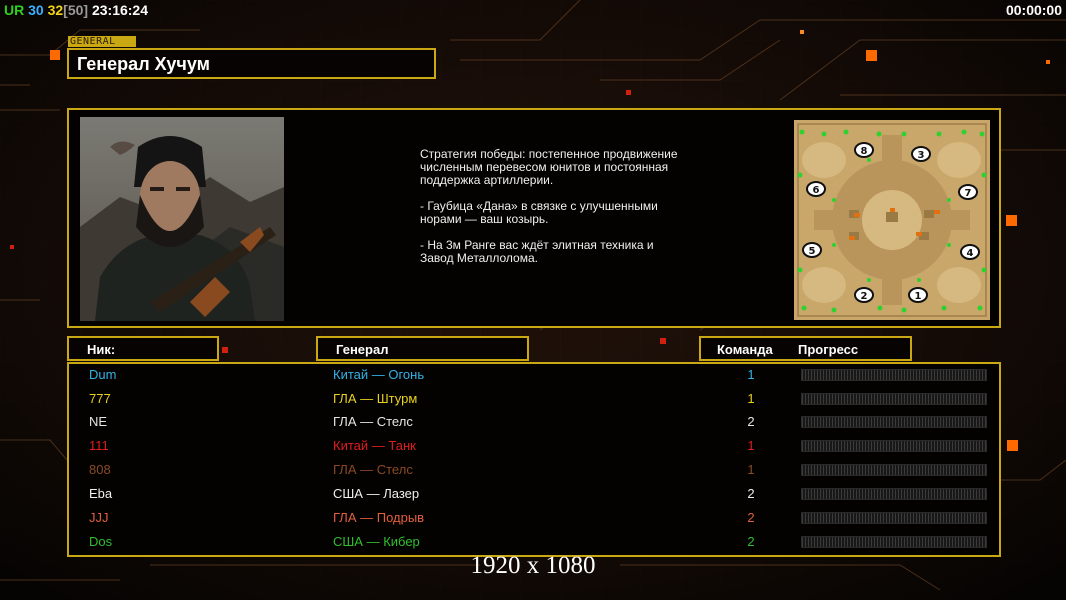 This screenshot has height=600, width=1066. What do you see at coordinates (53, 10) in the screenshot?
I see `hud-part: 32` at bounding box center [53, 10].